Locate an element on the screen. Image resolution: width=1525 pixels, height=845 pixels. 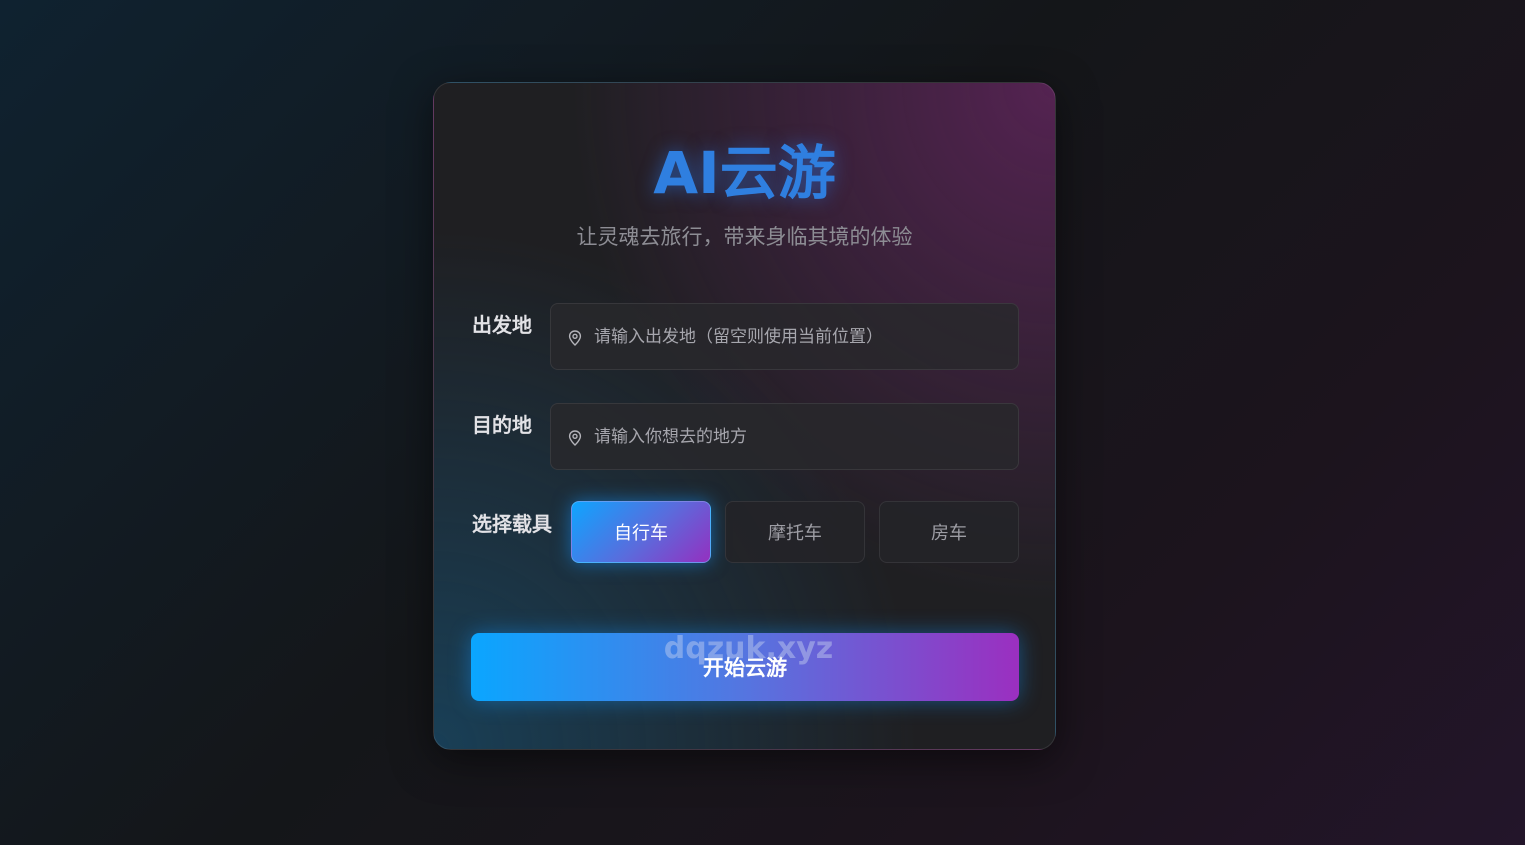
app-subtitle: 让灵魂去旅行，带来身临其境的体验 is located at coordinates (744, 237).